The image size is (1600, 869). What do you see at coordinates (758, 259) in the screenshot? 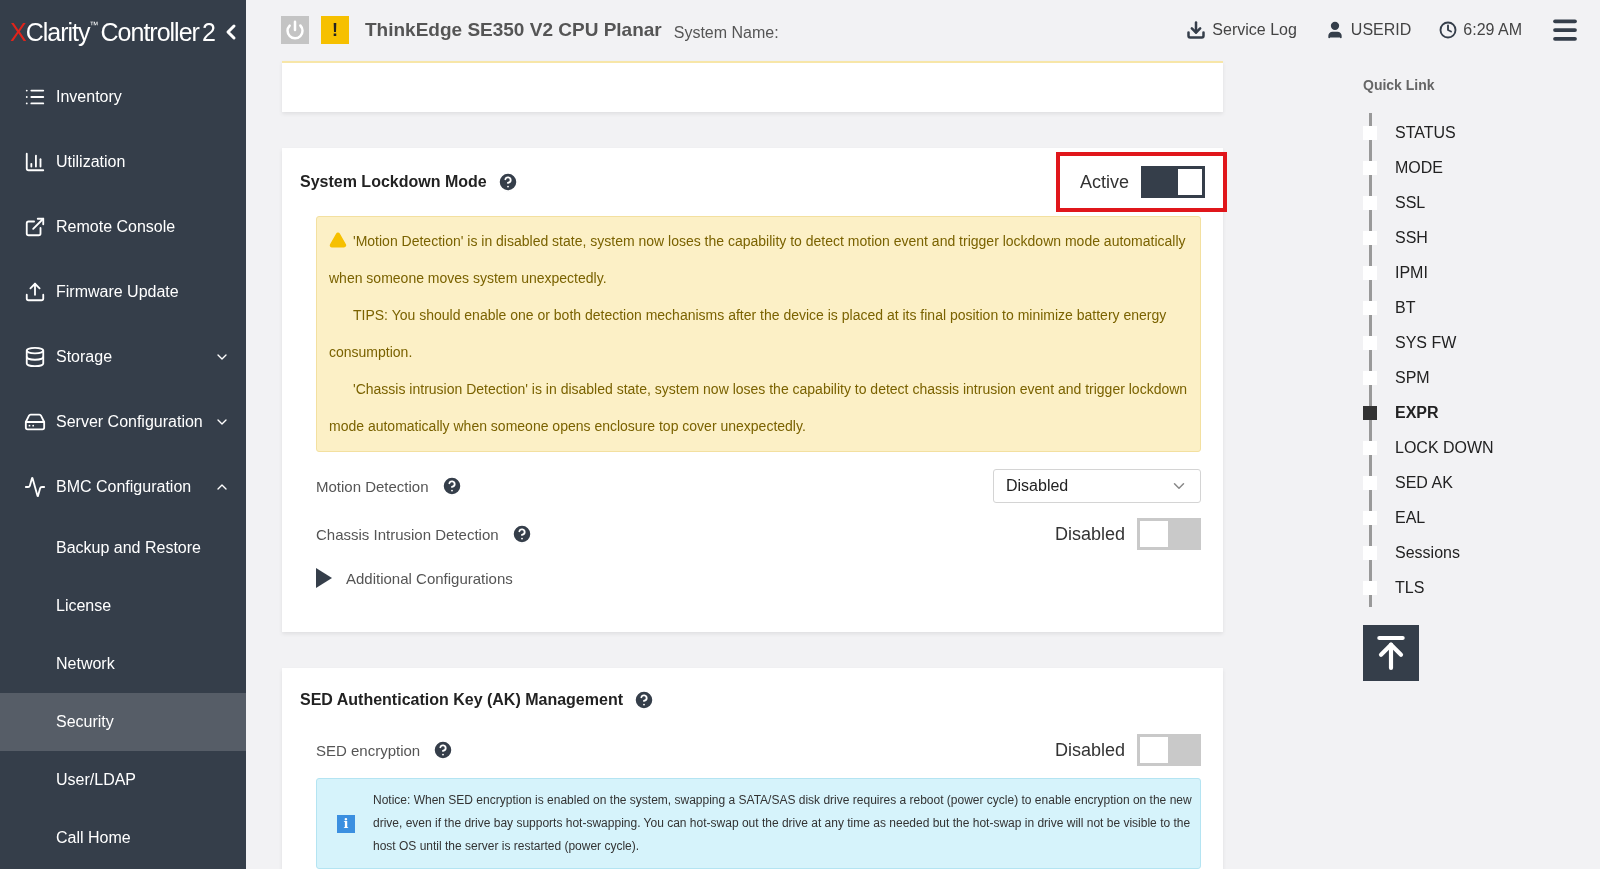
I see `warning-text: 'Motion Detection' is in disabled state, system now loses the capability to detect motion event and trigger lockdown mode automatically when someone moves system unexpectedly.` at bounding box center [758, 259].